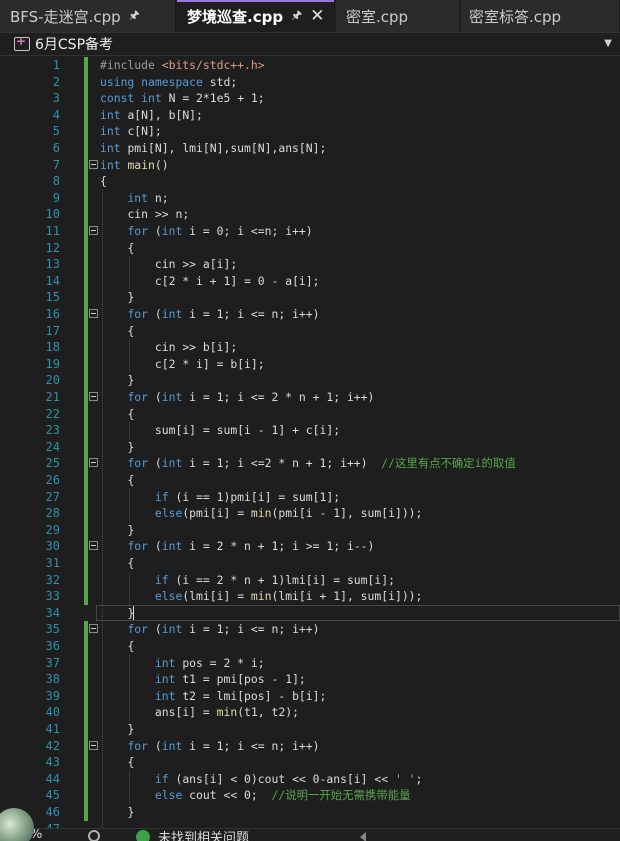 This screenshot has height=841, width=620. I want to click on code-line: 27 if (i == 1)pmi[i] = sum[1];, so click(310, 497).